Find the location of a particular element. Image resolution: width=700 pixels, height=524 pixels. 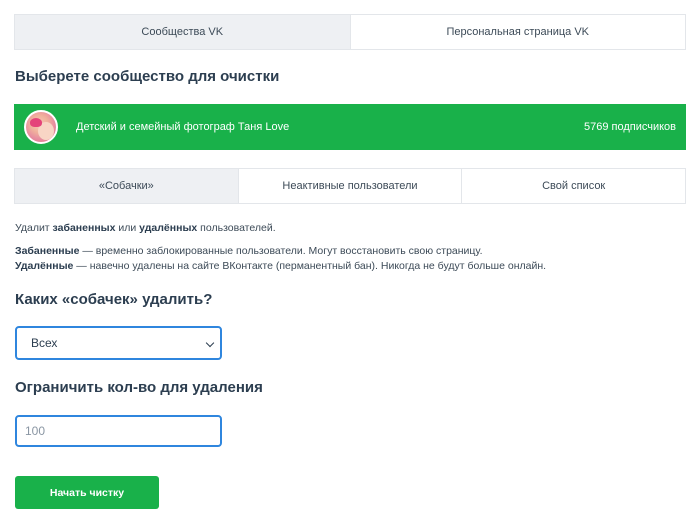

tab-vk-communities-label: Сообщества VK is located at coordinates (182, 32).